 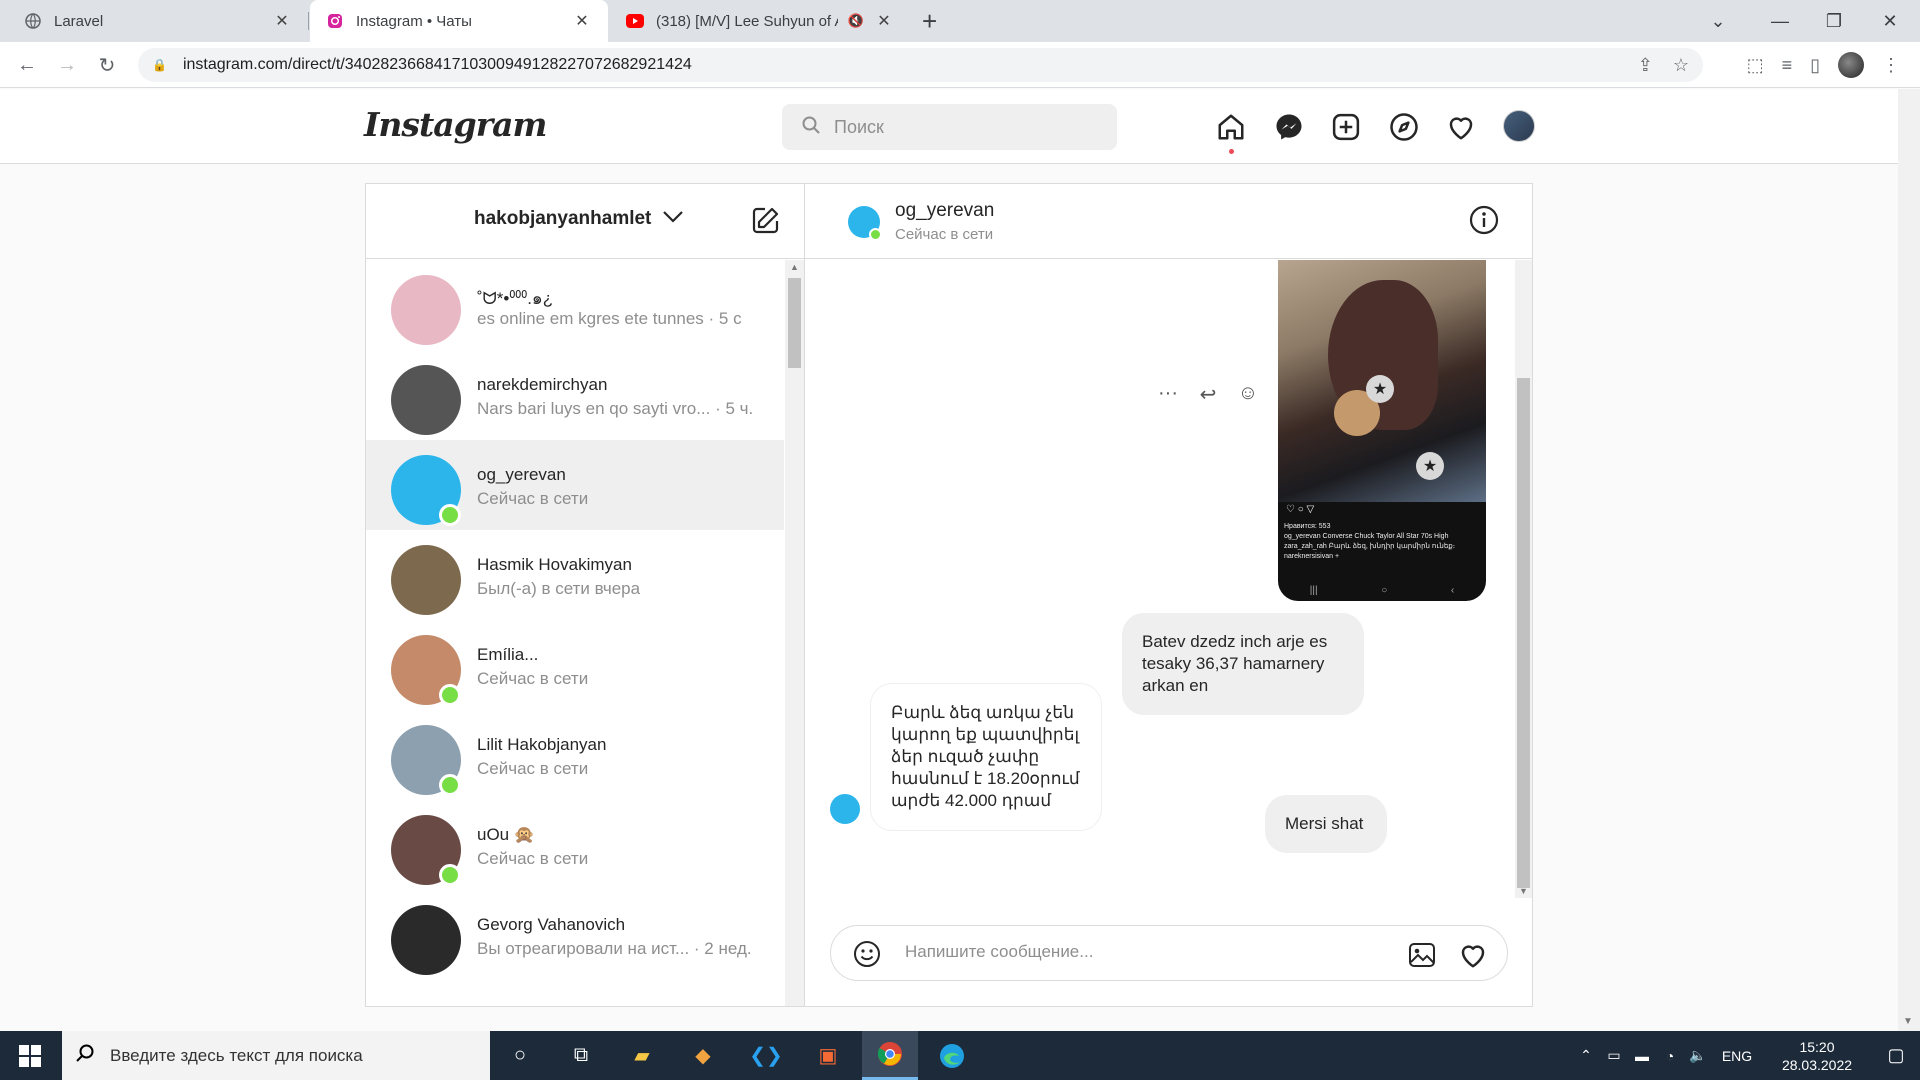 What do you see at coordinates (828, 1055) in the screenshot?
I see `xampp-icon: ▣` at bounding box center [828, 1055].